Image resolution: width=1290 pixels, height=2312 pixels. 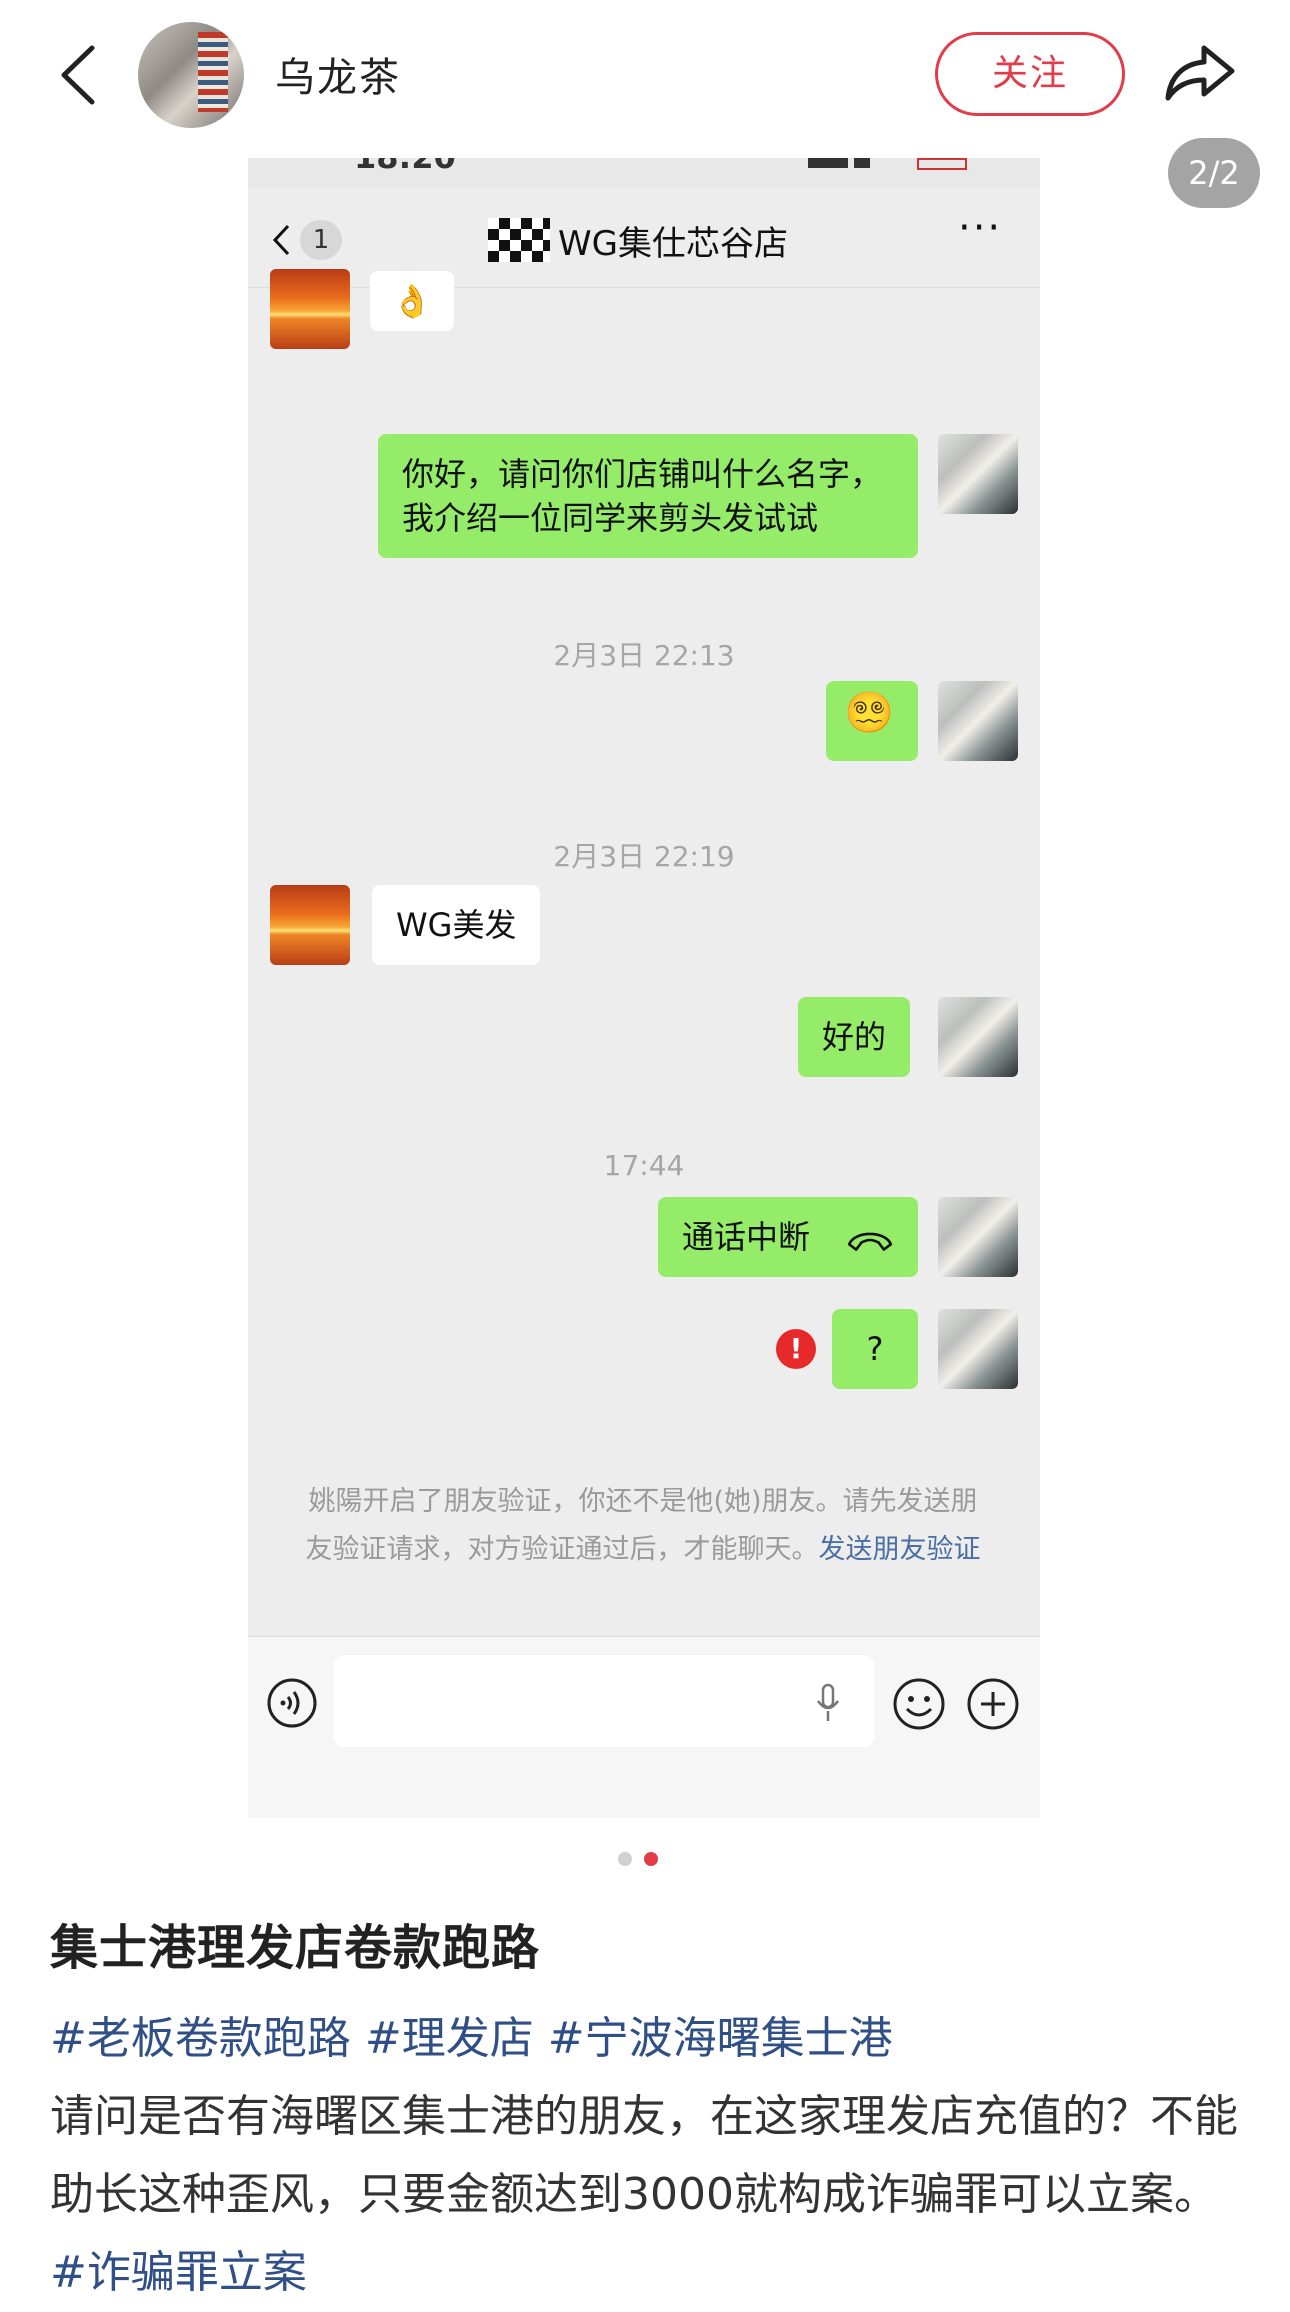 I want to click on author-name: 乌龙茶, so click(x=338, y=74).